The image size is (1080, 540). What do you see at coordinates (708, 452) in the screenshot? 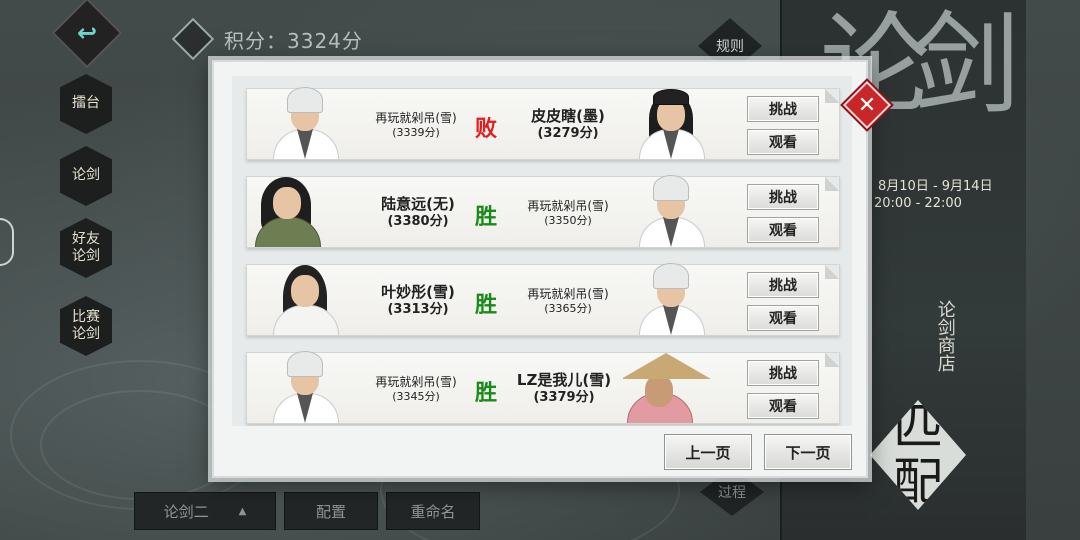
I see `prev-page-button: 上一页` at bounding box center [708, 452].